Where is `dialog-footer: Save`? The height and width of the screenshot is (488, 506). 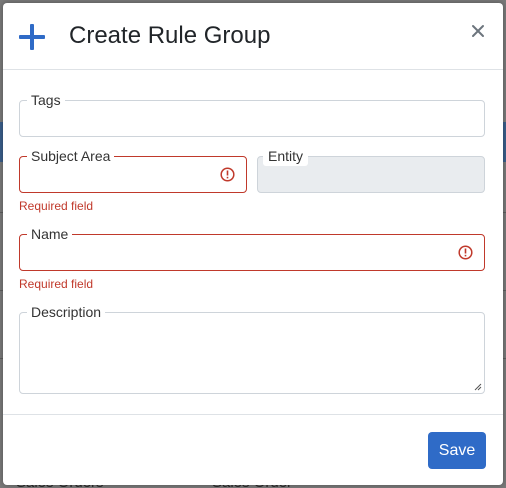
dialog-footer: Save is located at coordinates (253, 449).